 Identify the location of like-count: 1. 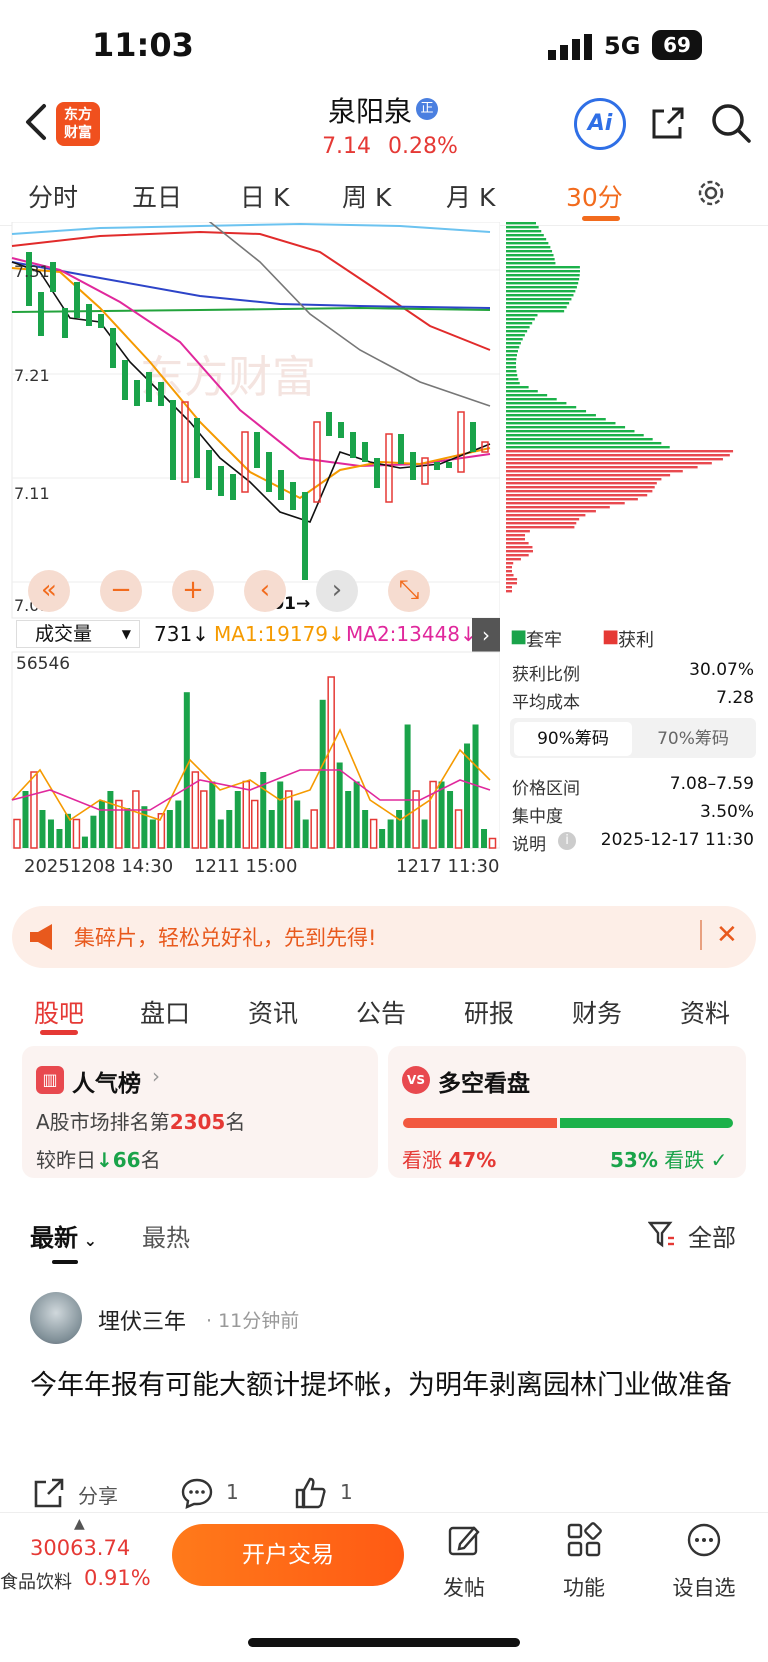
(346, 1492).